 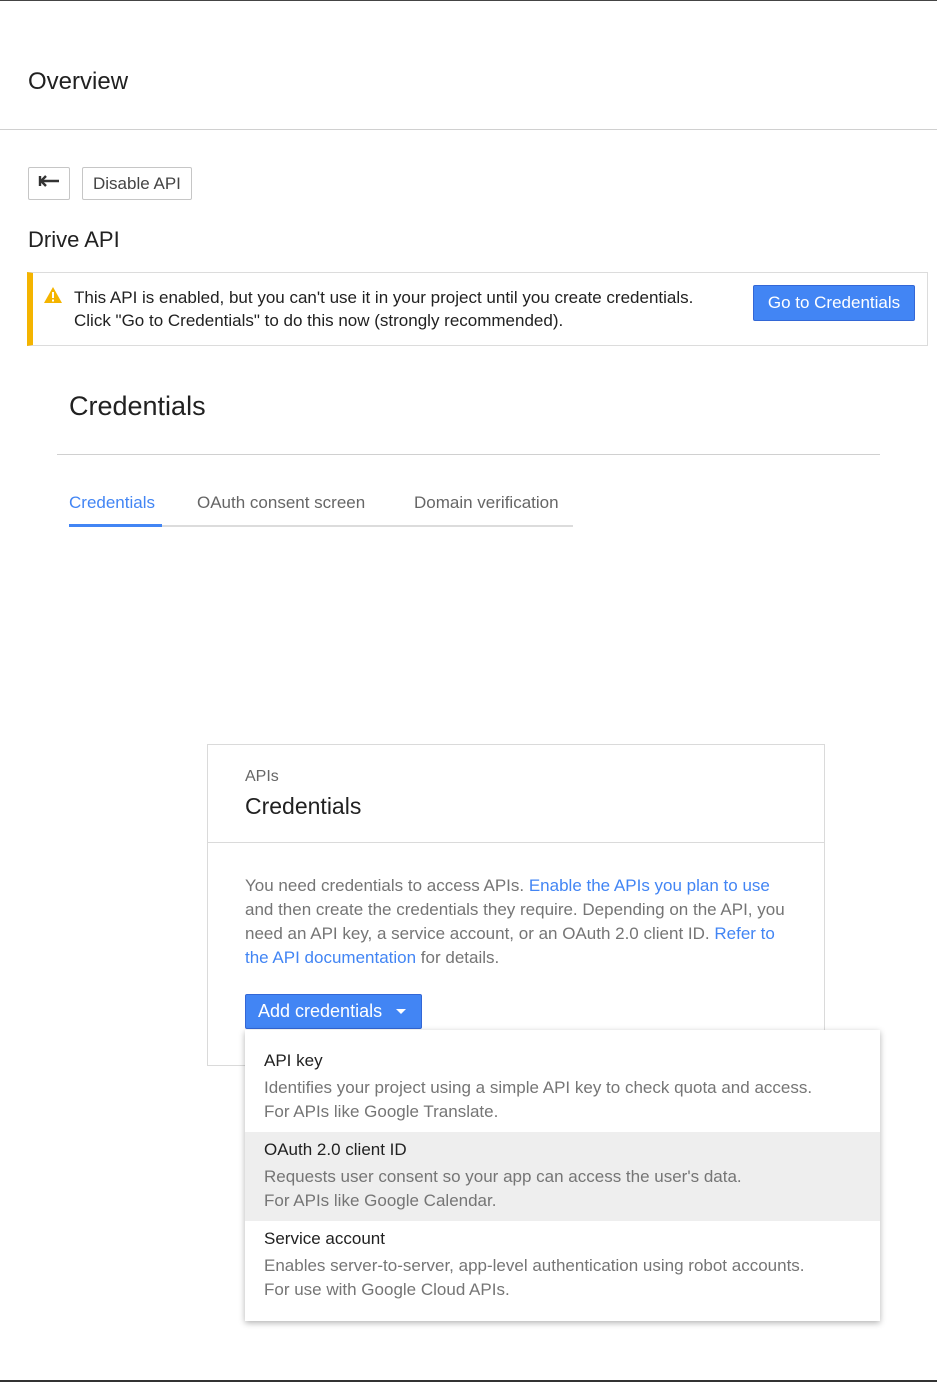 What do you see at coordinates (486, 503) in the screenshot?
I see `tab-domain-verification: Domain verification` at bounding box center [486, 503].